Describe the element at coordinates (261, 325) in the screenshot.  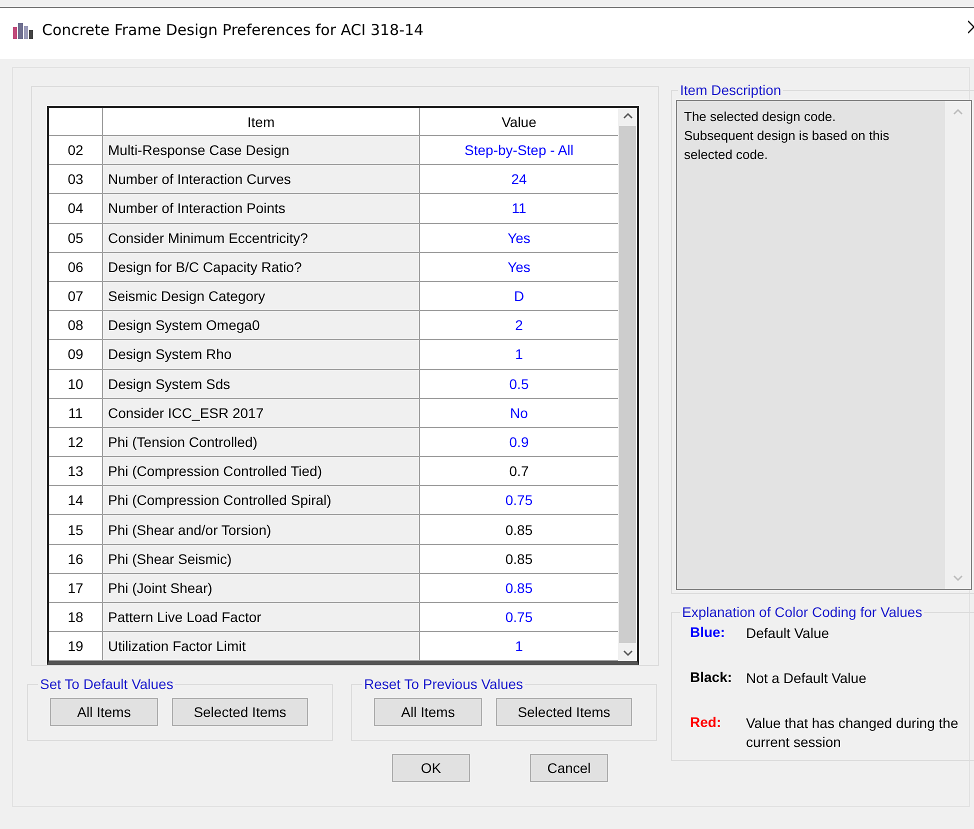
I see `item-cell: Design System Omega0` at that location.